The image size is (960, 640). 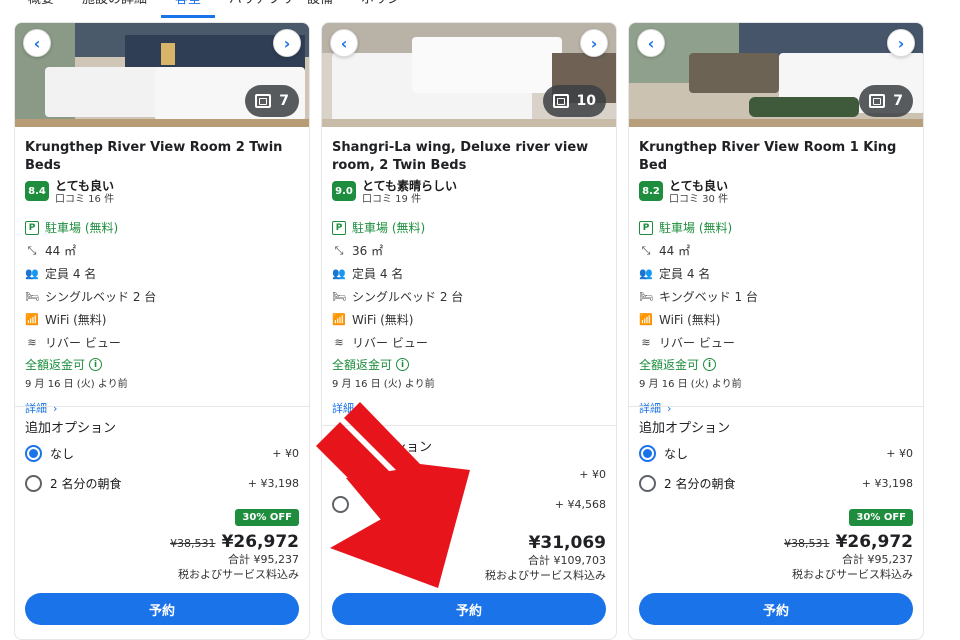 I want to click on discount-badge: 30% OFF, so click(x=267, y=517).